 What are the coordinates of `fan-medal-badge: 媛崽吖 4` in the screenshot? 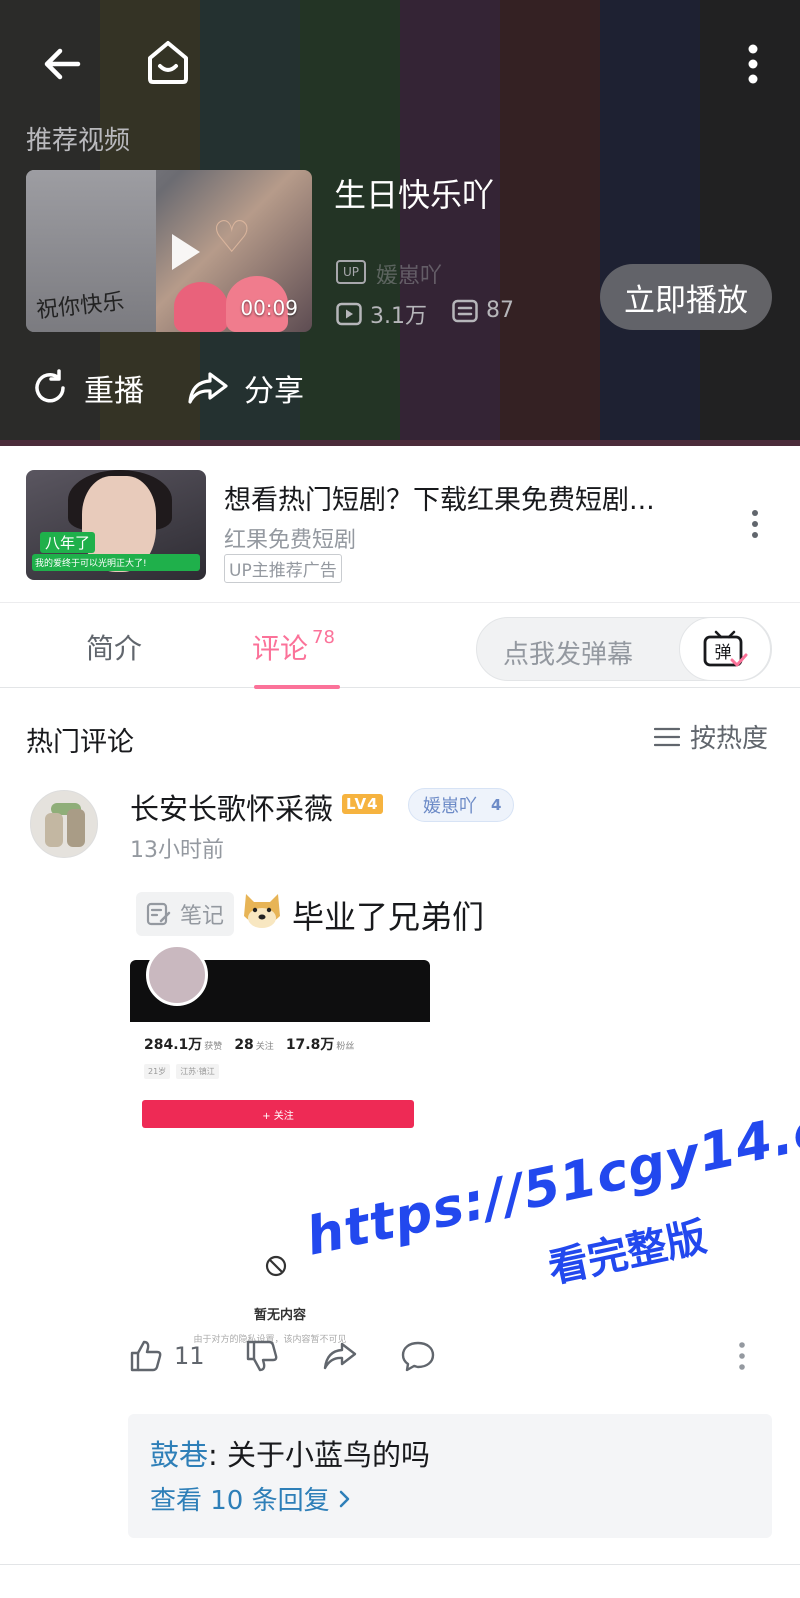 It's located at (461, 805).